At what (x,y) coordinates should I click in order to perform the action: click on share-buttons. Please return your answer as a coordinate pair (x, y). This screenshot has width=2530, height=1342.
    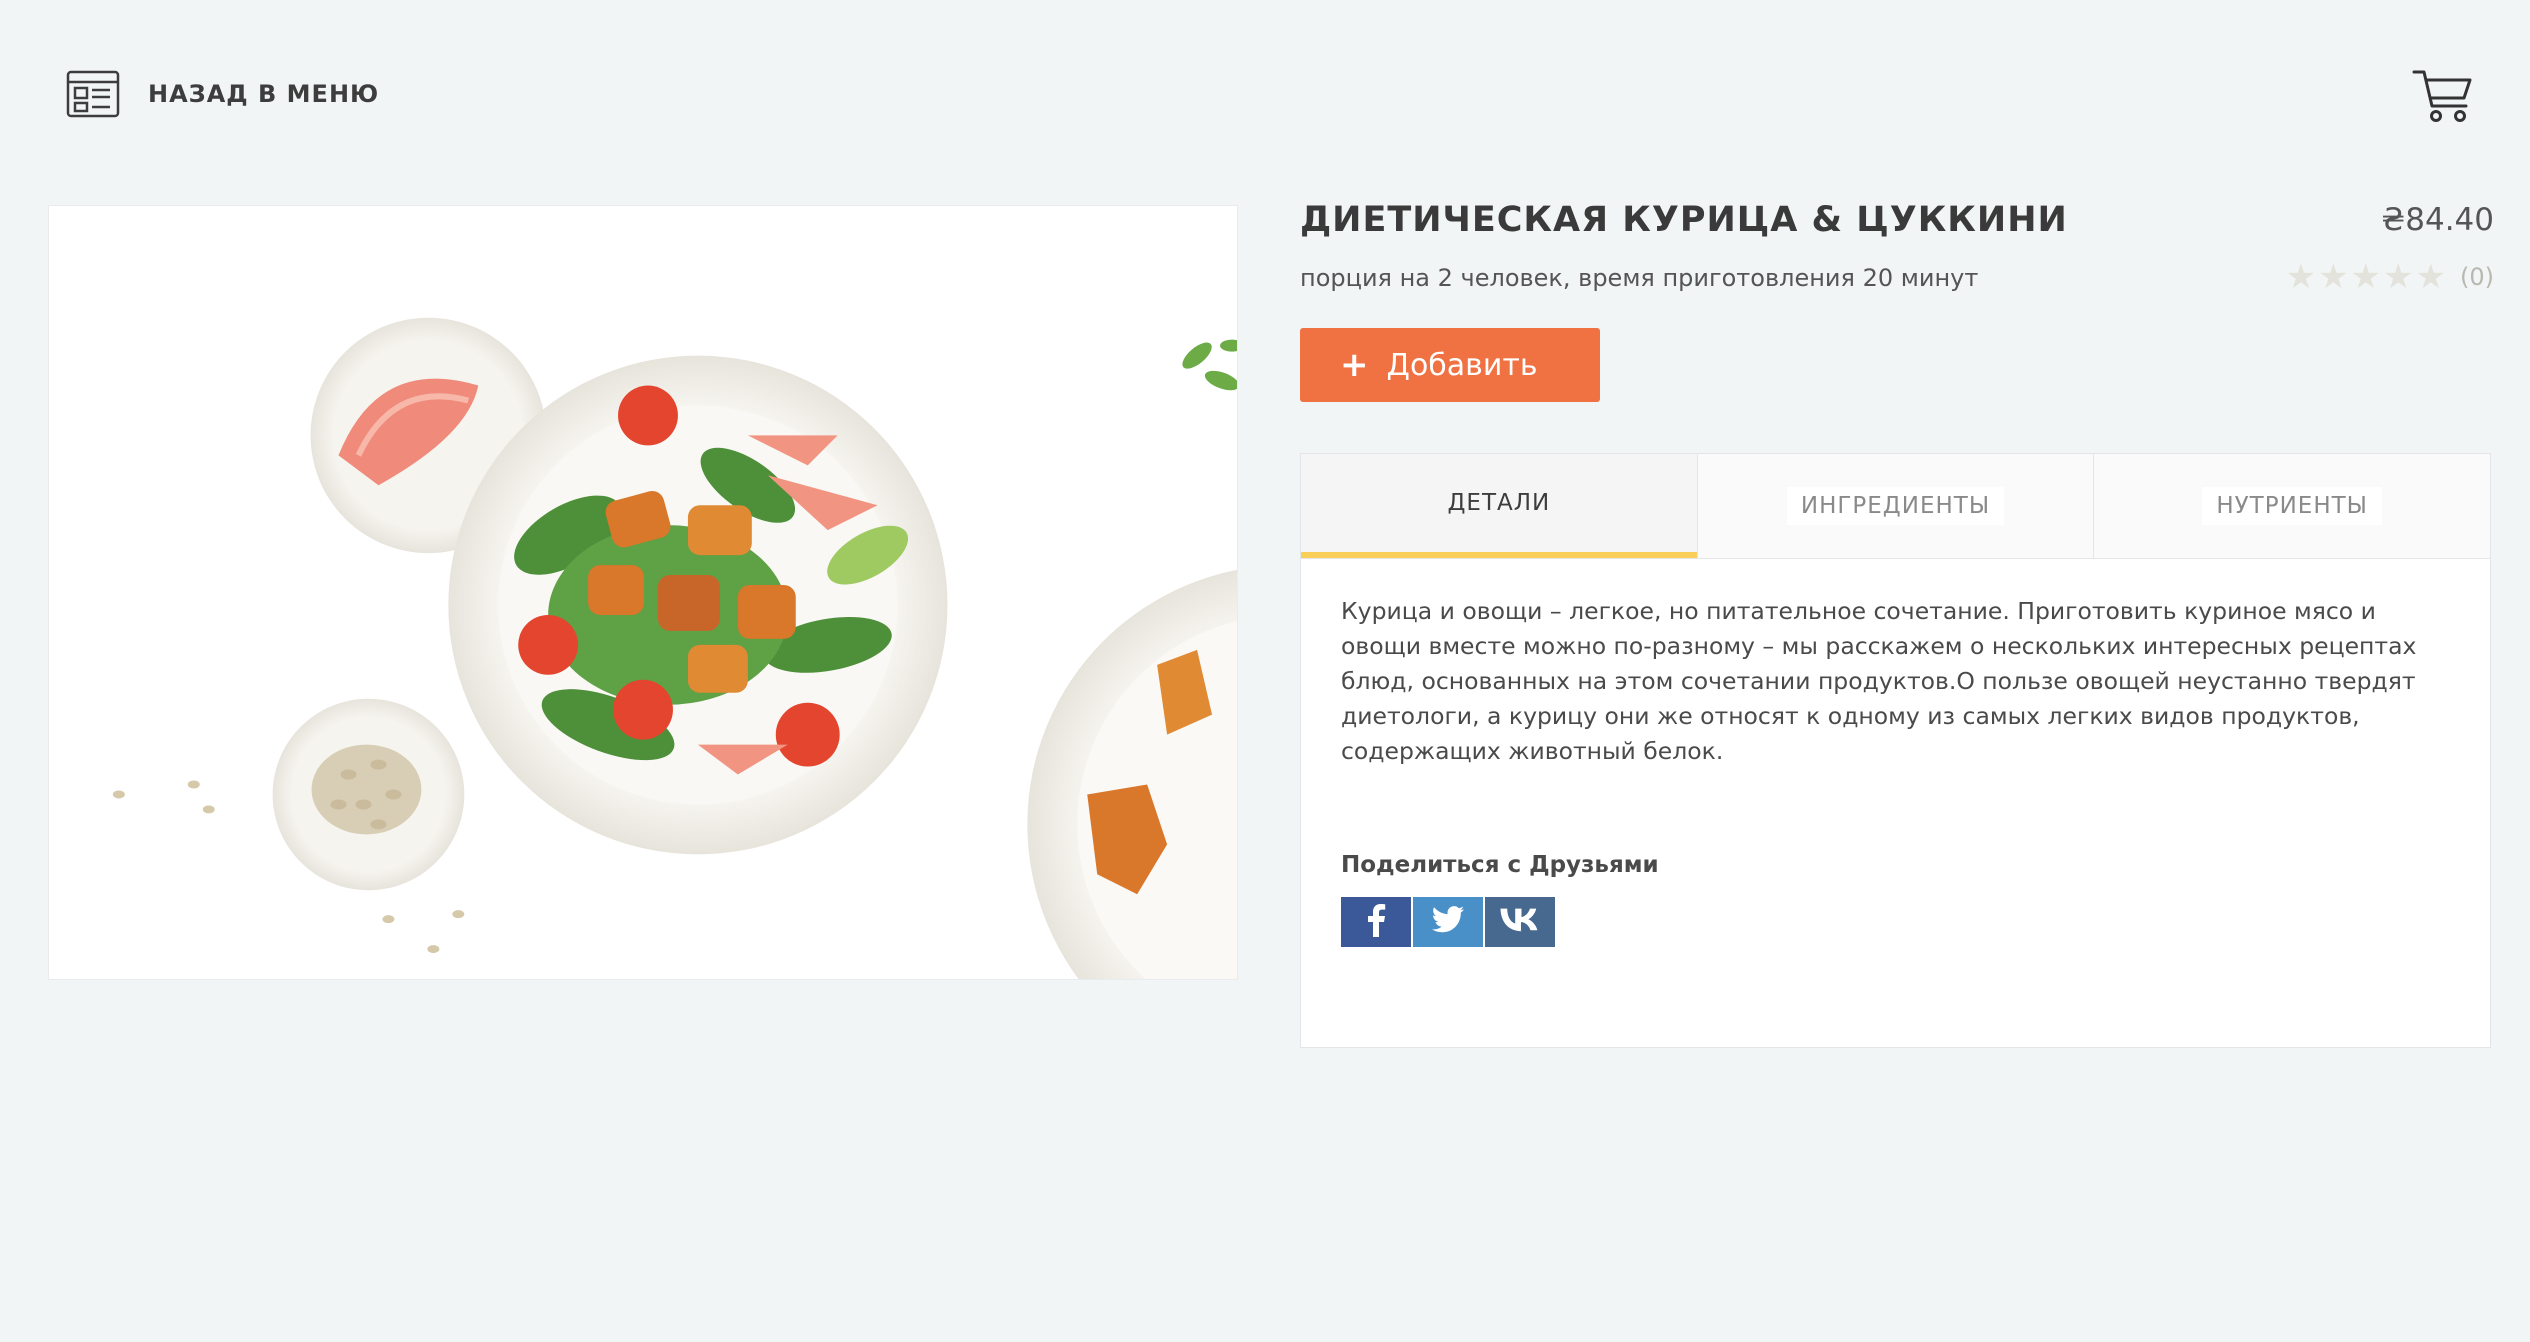
    Looking at the image, I should click on (1449, 922).